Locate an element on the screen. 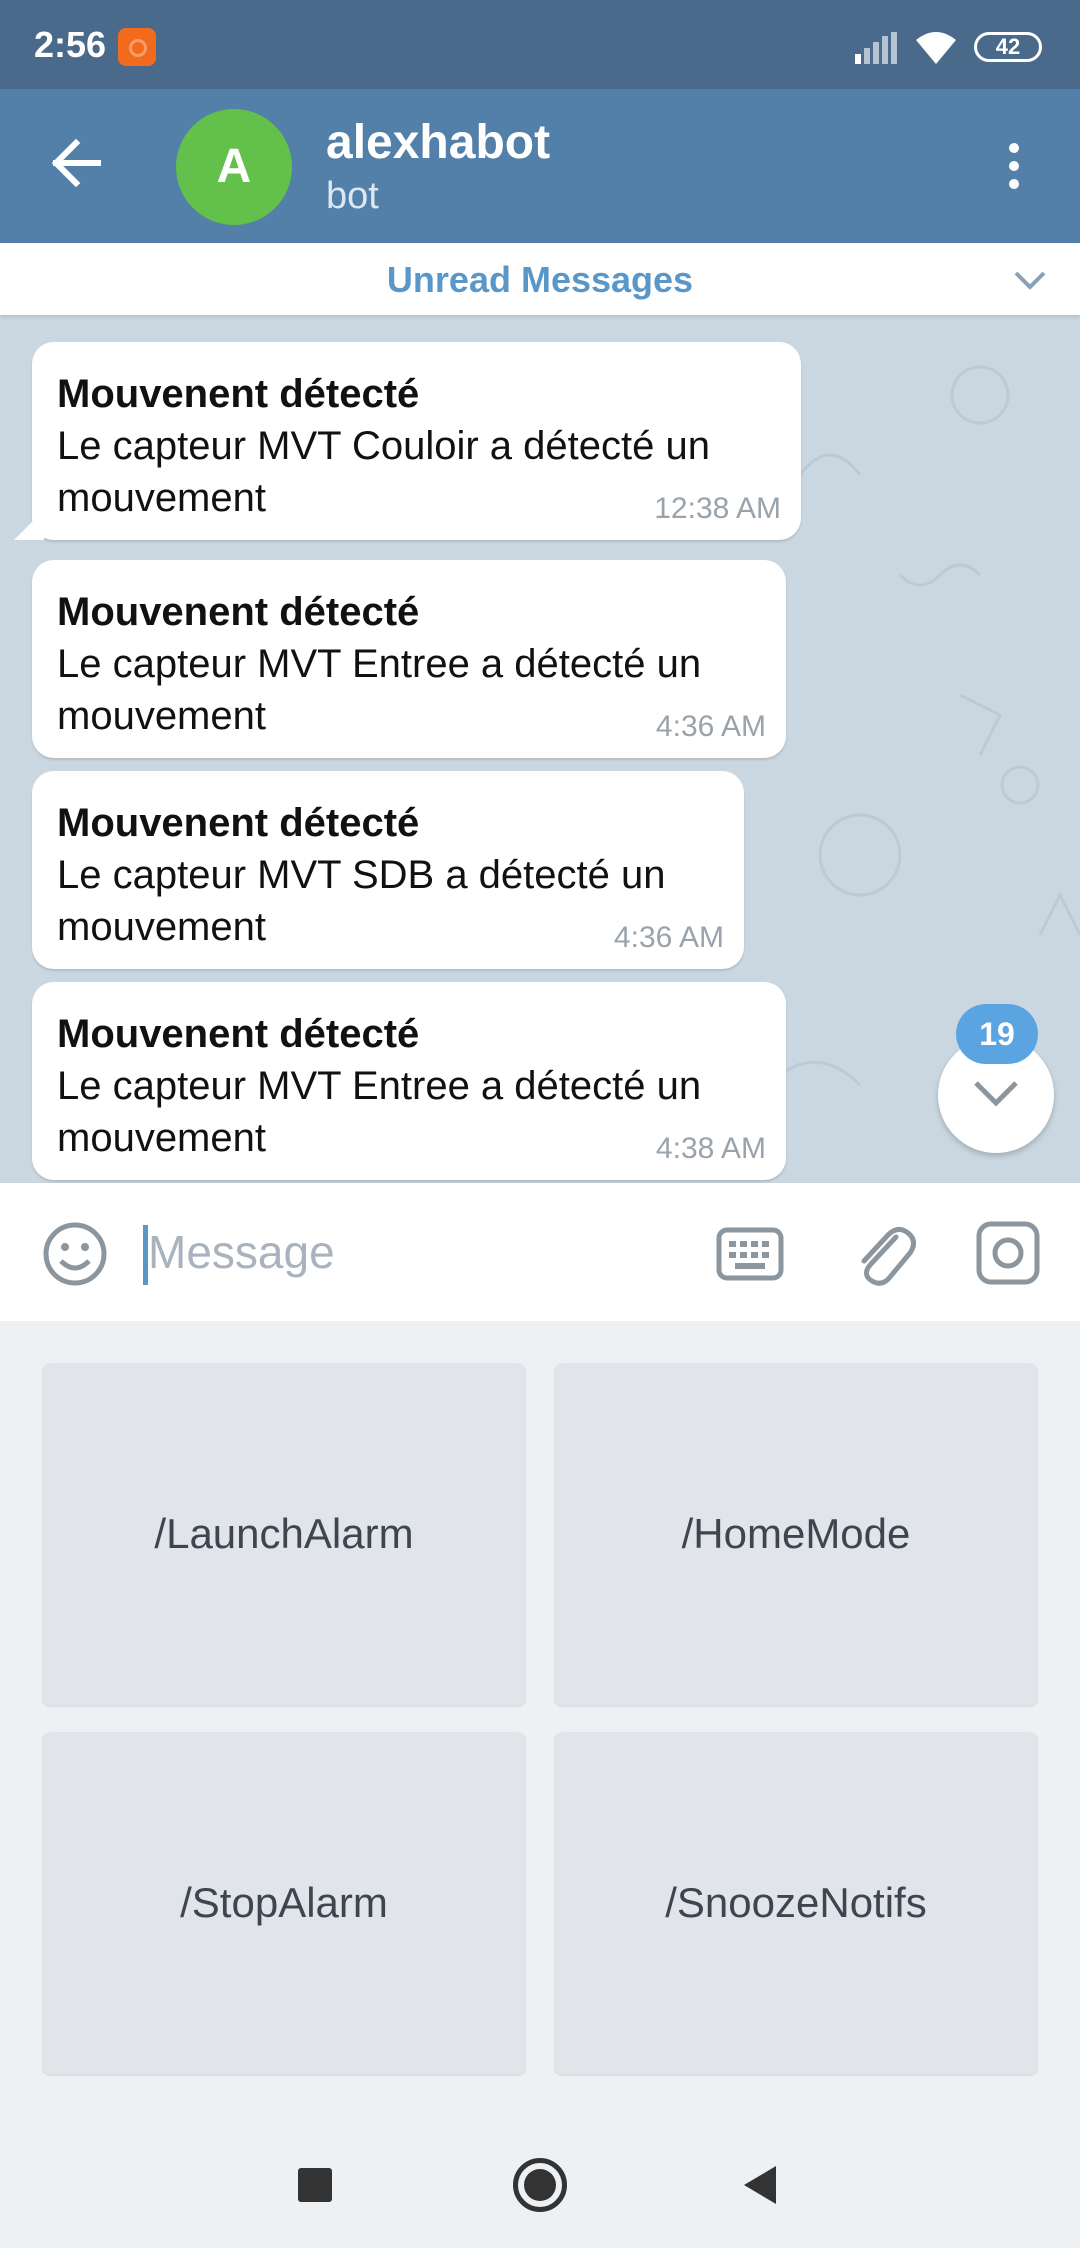 Image resolution: width=1080 pixels, height=2248 pixels. chat-title: alexhabot is located at coordinates (438, 142).